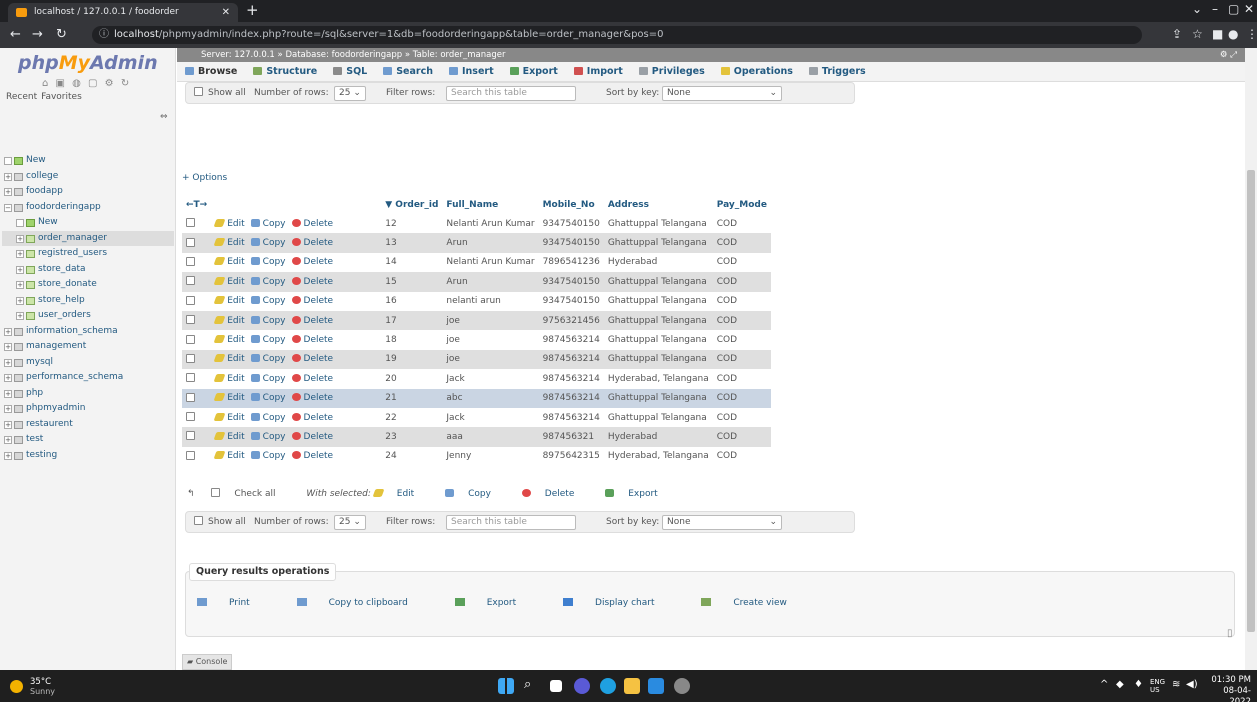  I want to click on cell-address: Hyderabad, Telangana, so click(658, 379).